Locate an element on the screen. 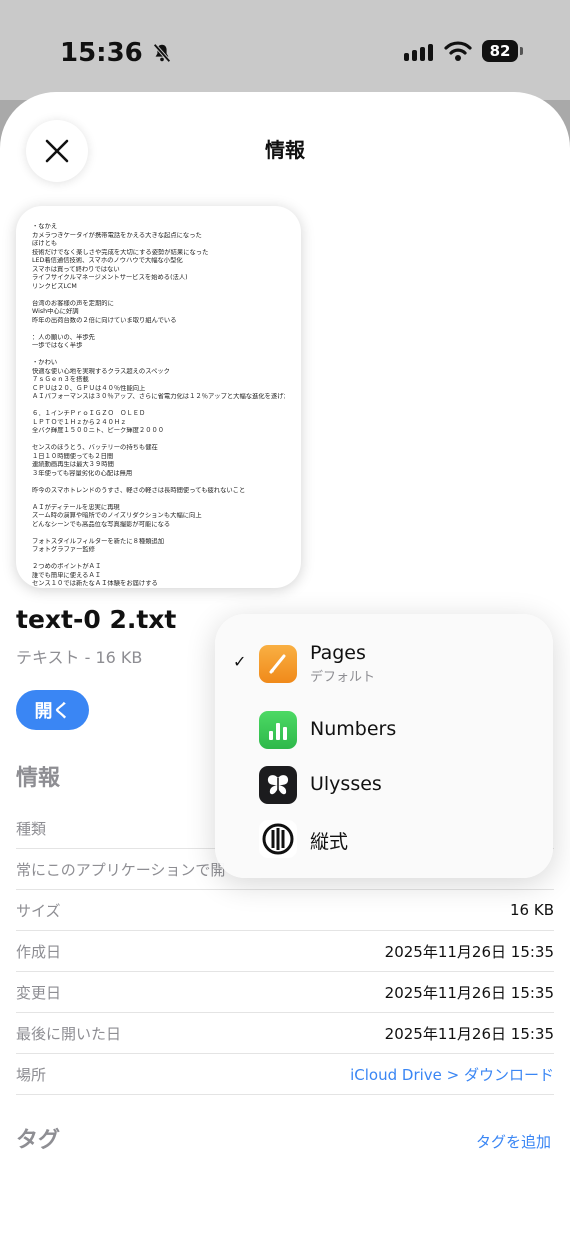 The width and height of the screenshot is (570, 1238). bell-slash-icon is located at coordinates (162, 53).